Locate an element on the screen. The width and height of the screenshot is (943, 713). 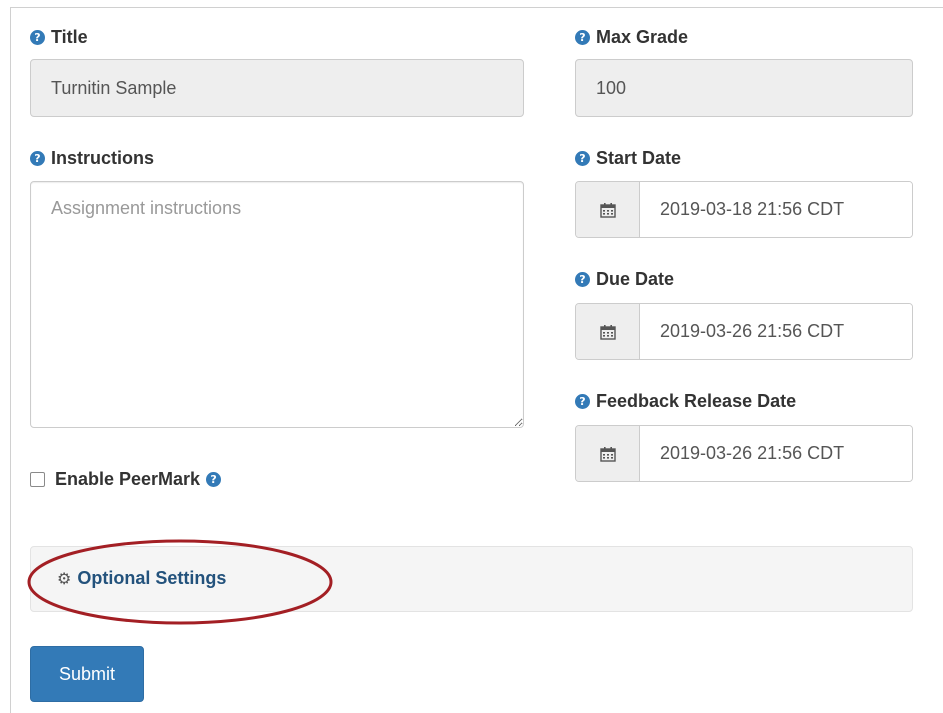
title-label-row: ? Title is located at coordinates (59, 37).